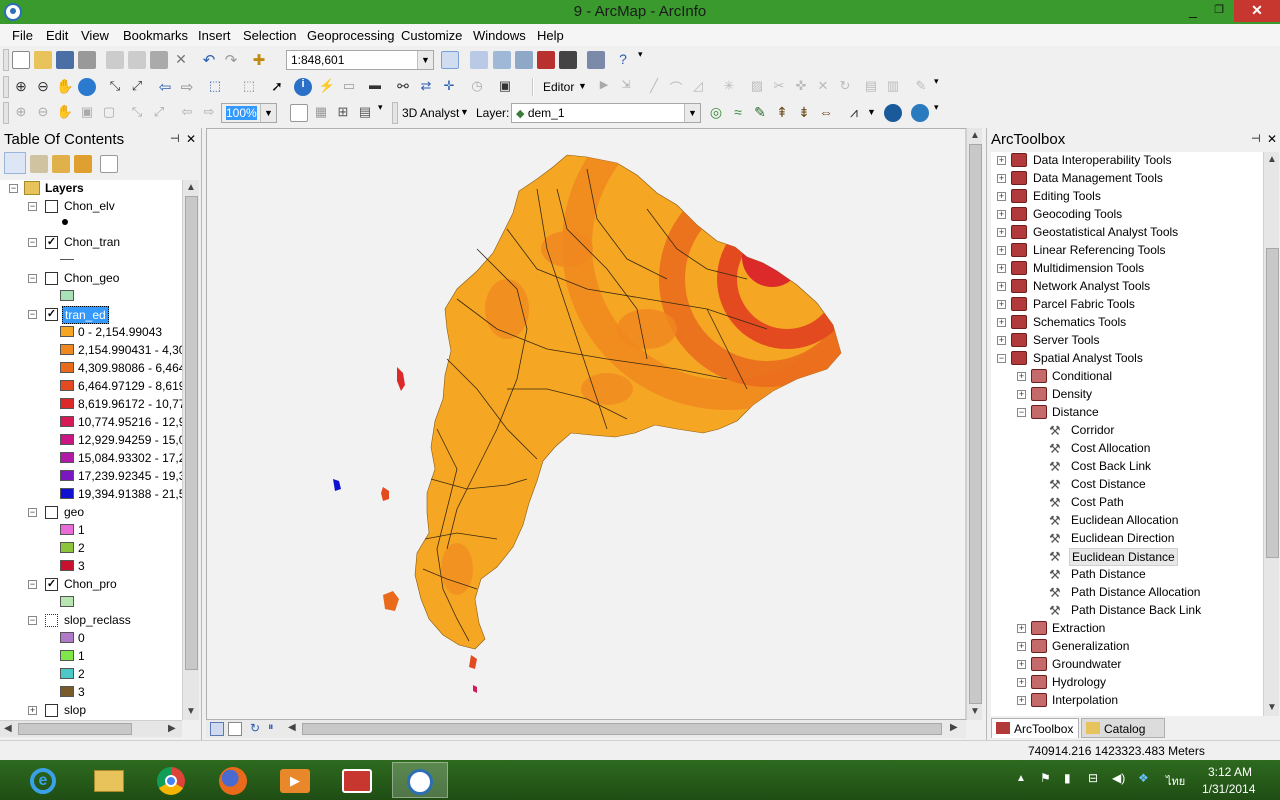 This screenshot has width=1280, height=800. What do you see at coordinates (303, 87) in the screenshot?
I see `identify-icon: i` at bounding box center [303, 87].